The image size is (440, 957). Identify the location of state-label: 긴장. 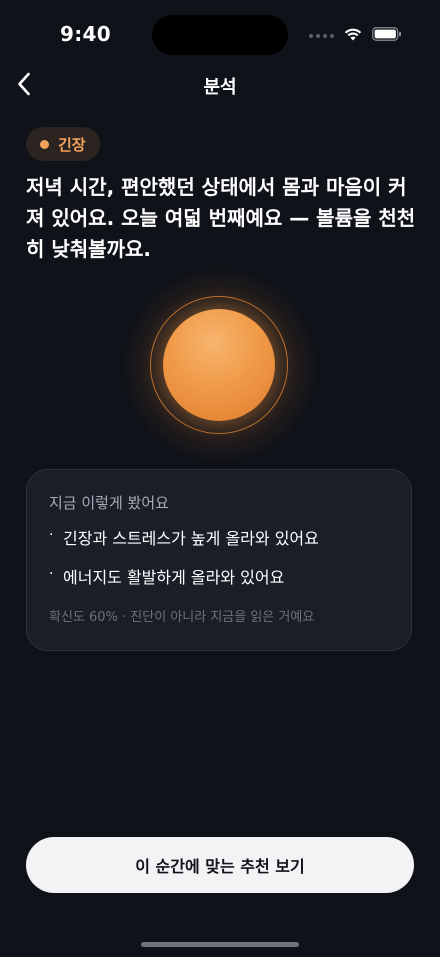
(72, 144).